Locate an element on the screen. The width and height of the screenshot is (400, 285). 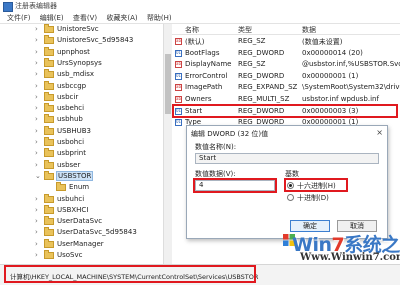
menu-edit: 编辑(E) is located at coordinates (52, 18).